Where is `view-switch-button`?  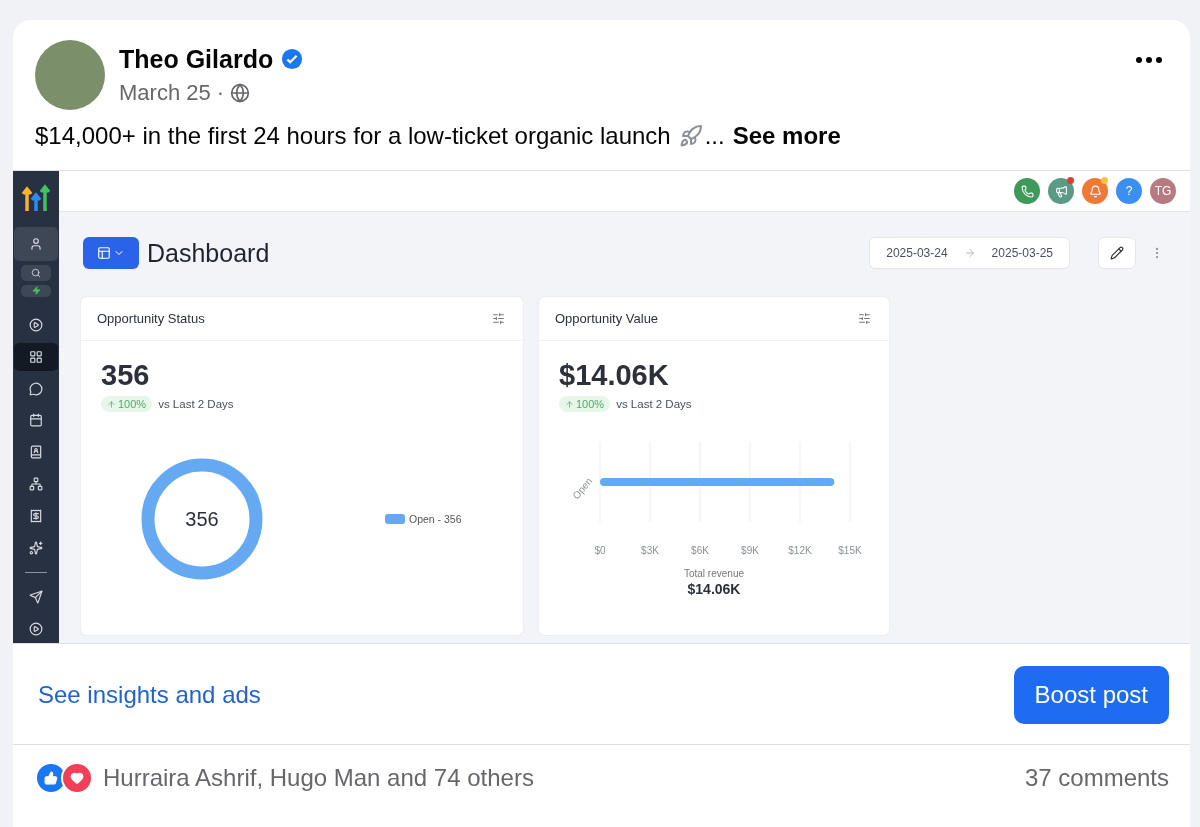
view-switch-button is located at coordinates (111, 253).